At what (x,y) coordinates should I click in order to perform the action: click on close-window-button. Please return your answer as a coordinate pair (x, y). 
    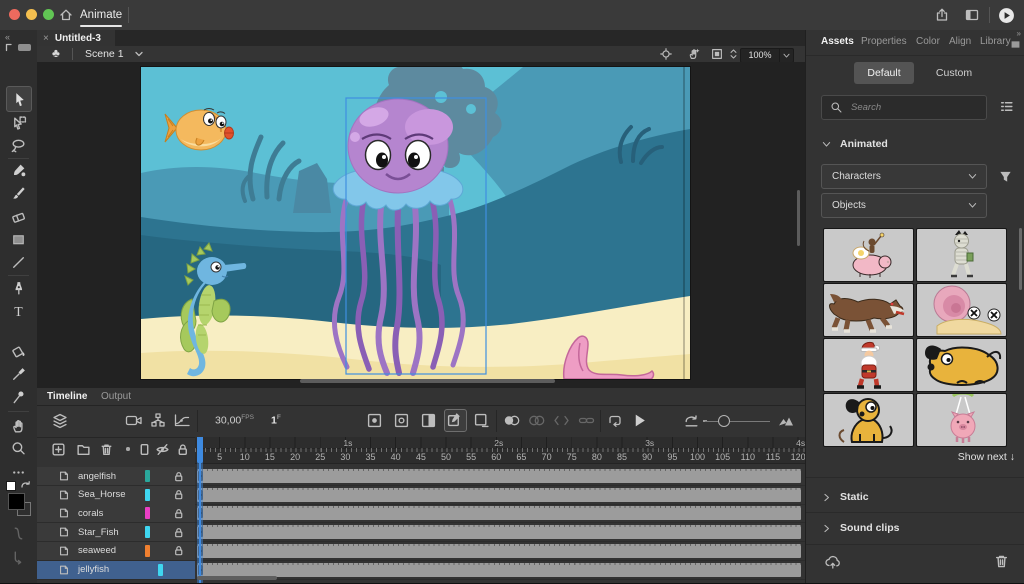
    Looking at the image, I should click on (14, 14).